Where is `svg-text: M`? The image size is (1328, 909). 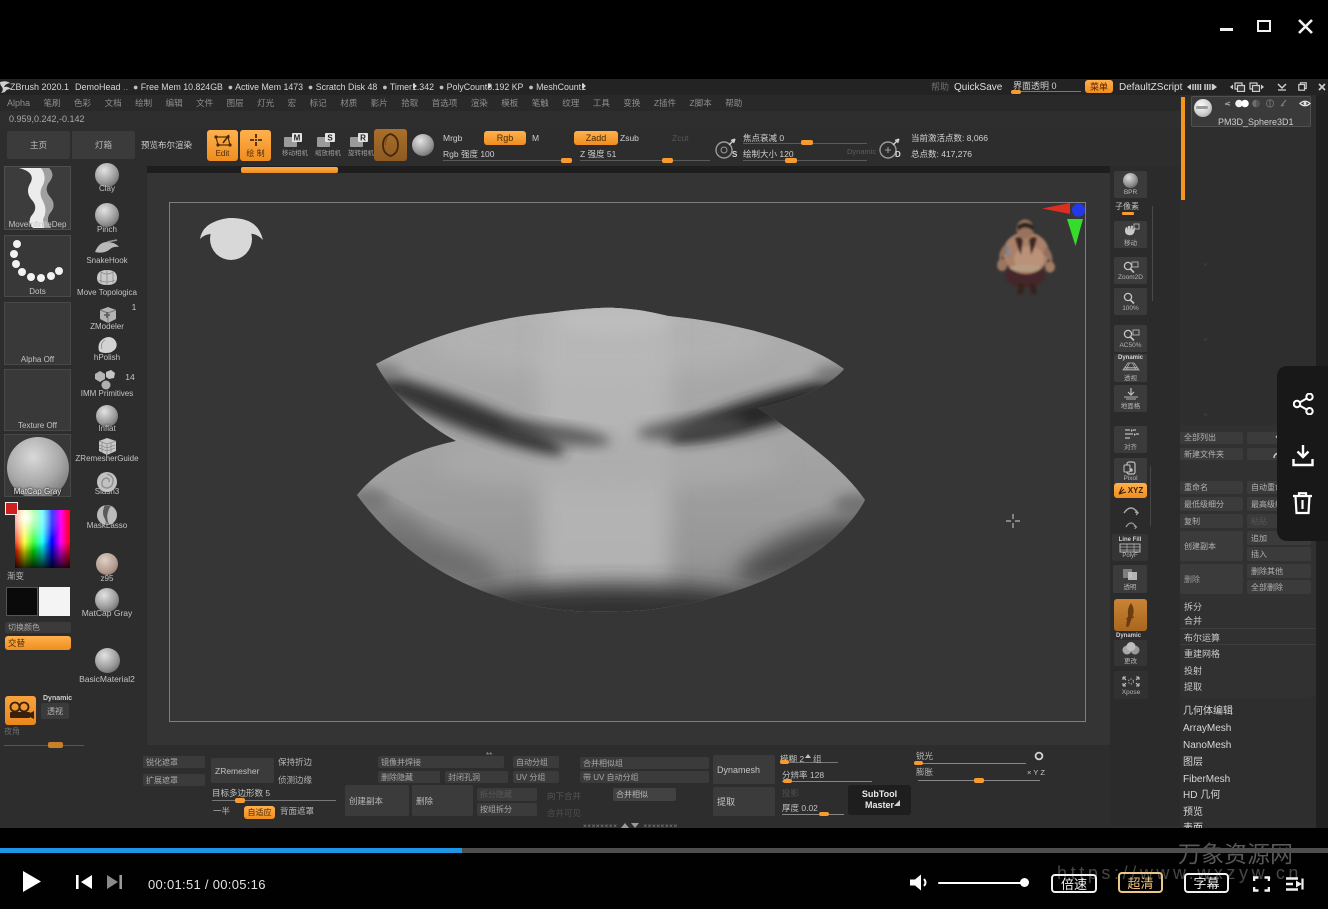
svg-text: M is located at coordinates (297, 138).